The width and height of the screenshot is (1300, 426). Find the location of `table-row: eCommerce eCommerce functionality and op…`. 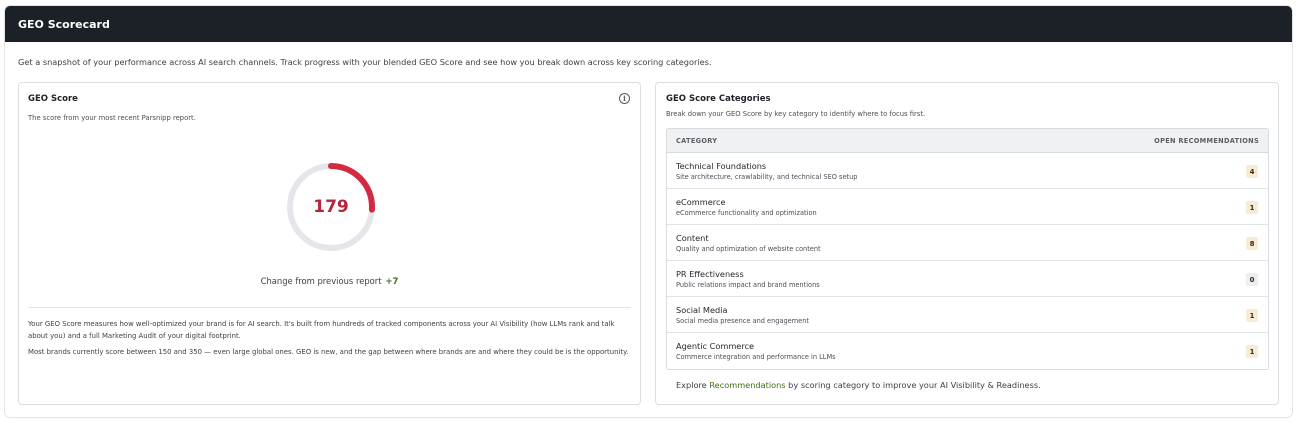

table-row: eCommerce eCommerce functionality and op… is located at coordinates (967, 207).